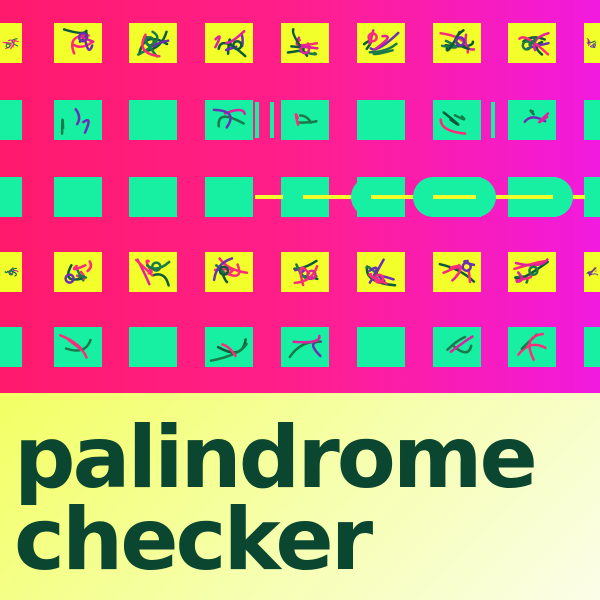 This screenshot has width=600, height=600. Describe the element at coordinates (305, 272) in the screenshot. I see `grid-tile-r4-c5` at that location.